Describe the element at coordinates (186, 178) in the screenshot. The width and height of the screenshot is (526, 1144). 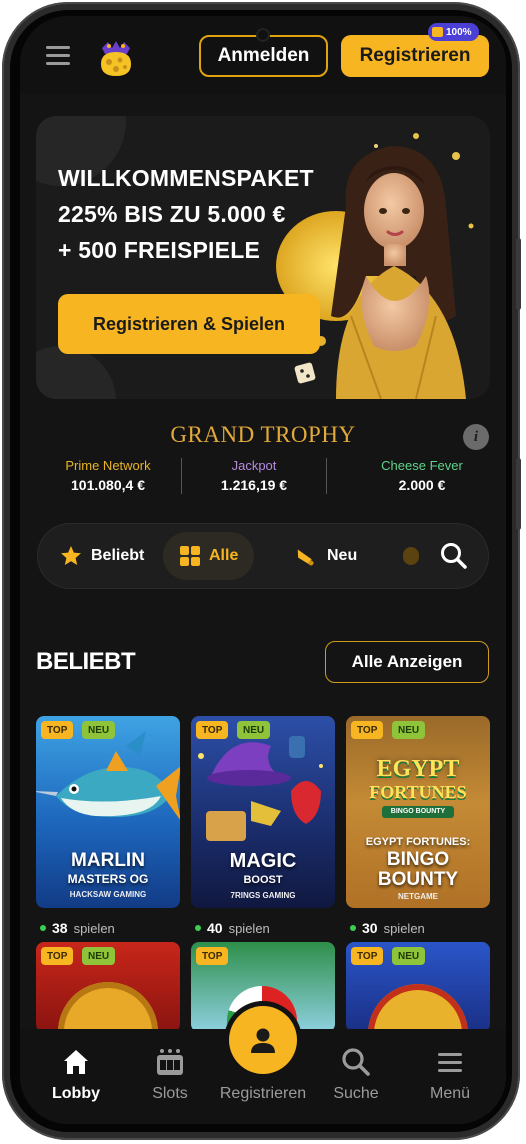
I see `banner-title-line: WILLKOMMENSPAKET` at that location.